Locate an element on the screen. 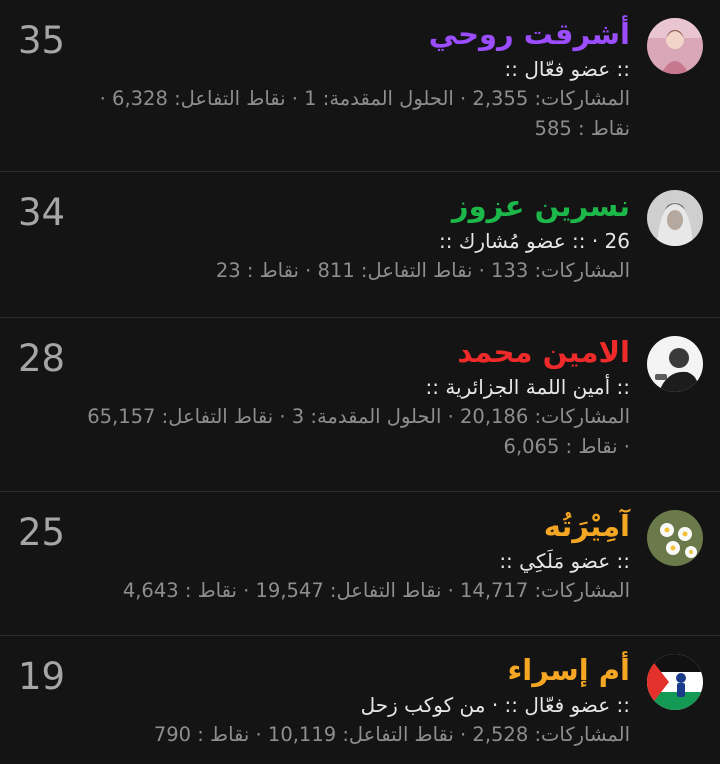 The image size is (720, 764). member-name: أشرقت روحي is located at coordinates (320, 34).